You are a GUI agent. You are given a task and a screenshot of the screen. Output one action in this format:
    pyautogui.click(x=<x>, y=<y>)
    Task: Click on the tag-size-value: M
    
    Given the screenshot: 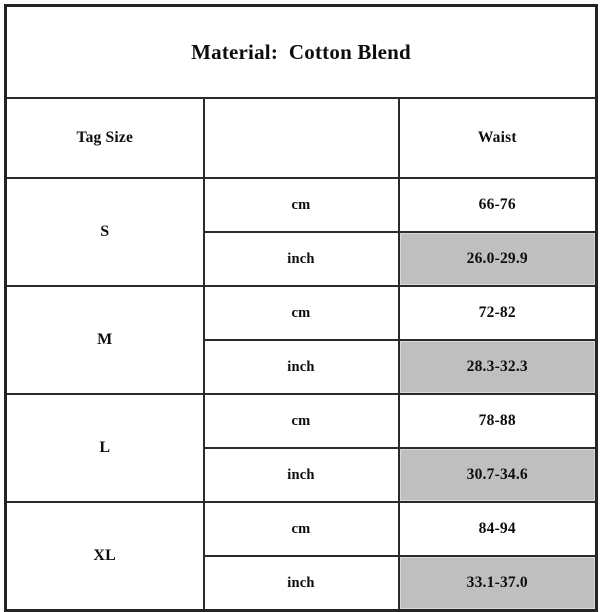 What is the action you would take?
    pyautogui.click(x=104, y=340)
    